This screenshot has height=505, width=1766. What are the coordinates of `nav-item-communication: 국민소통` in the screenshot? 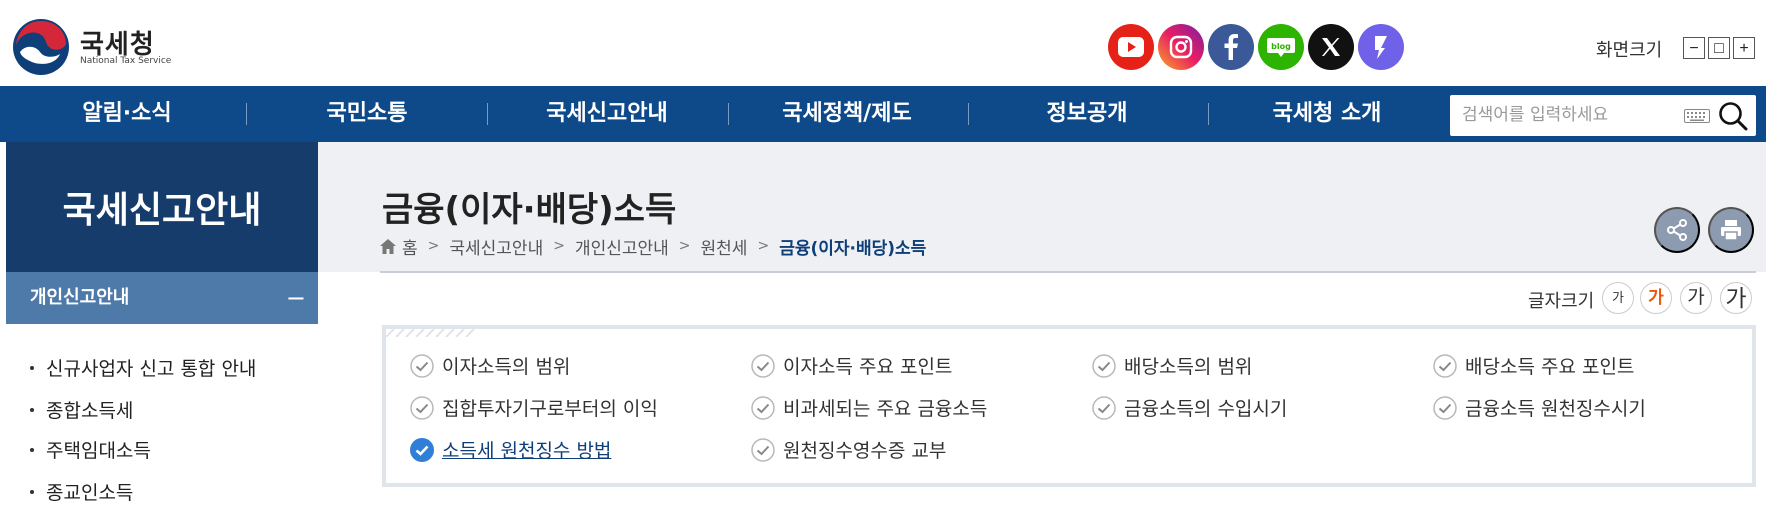 It's located at (367, 114).